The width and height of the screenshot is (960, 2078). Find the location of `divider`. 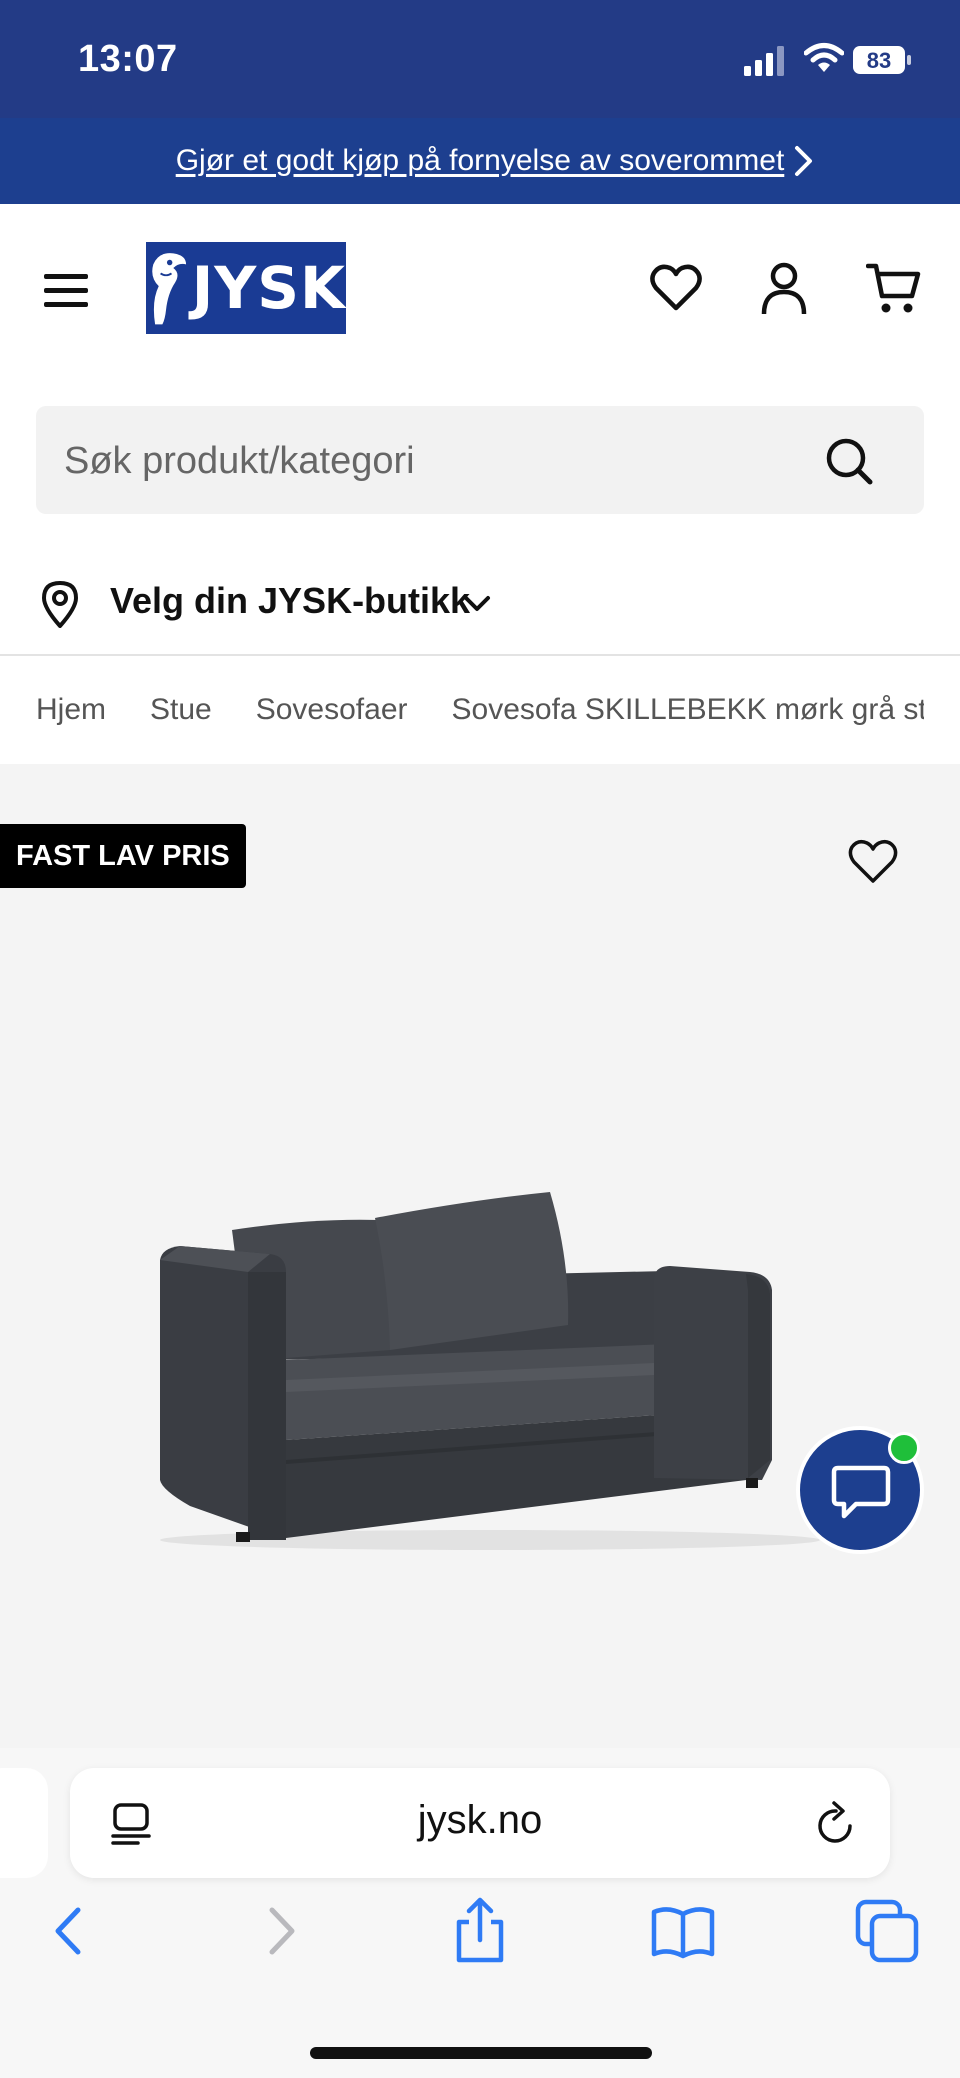

divider is located at coordinates (480, 655).